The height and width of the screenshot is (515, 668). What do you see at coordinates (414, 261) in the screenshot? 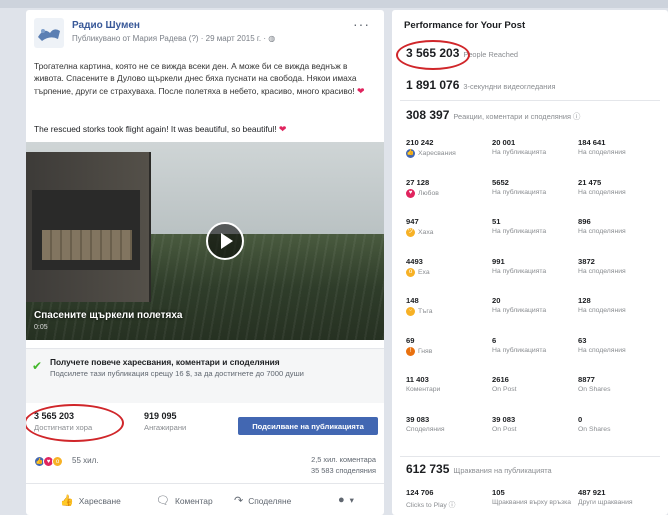
I see `cell-number: 4493` at bounding box center [414, 261].